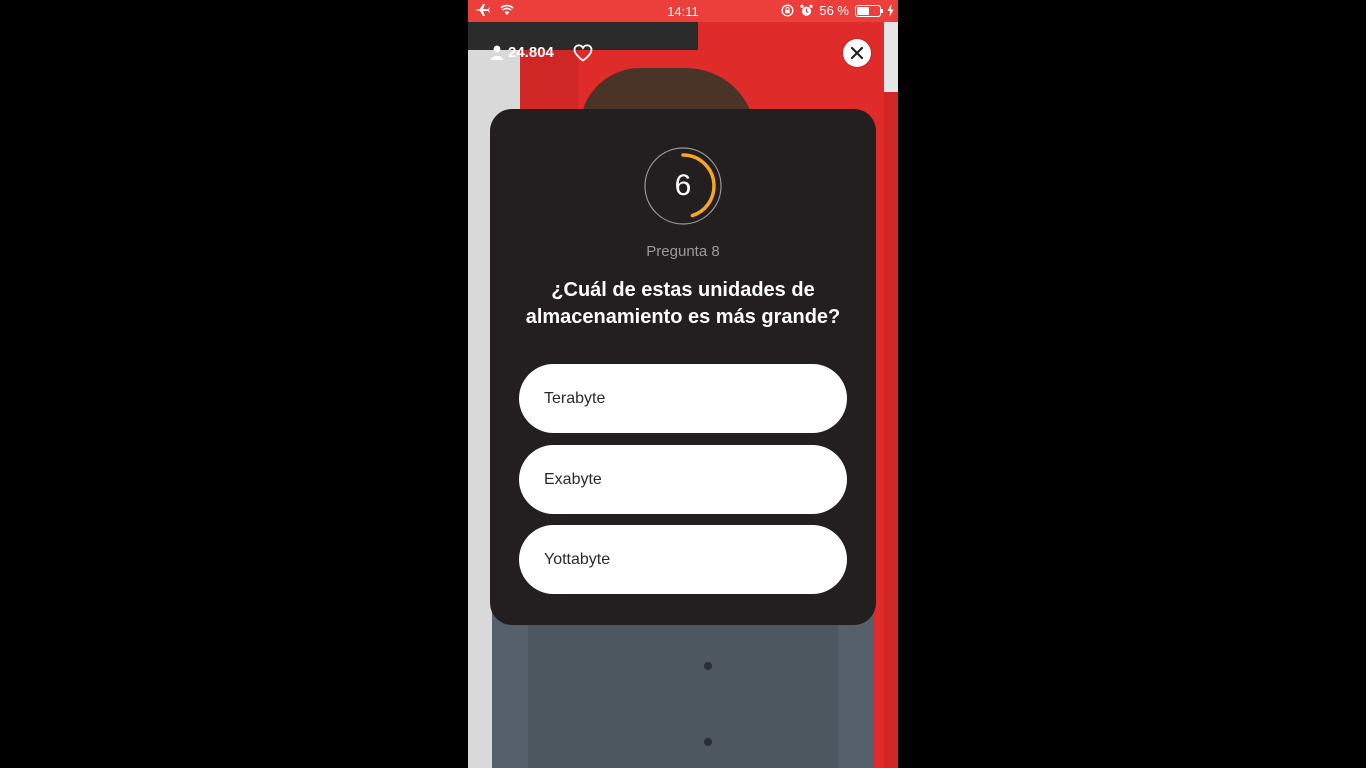  What do you see at coordinates (890, 10) in the screenshot?
I see `charging-icon` at bounding box center [890, 10].